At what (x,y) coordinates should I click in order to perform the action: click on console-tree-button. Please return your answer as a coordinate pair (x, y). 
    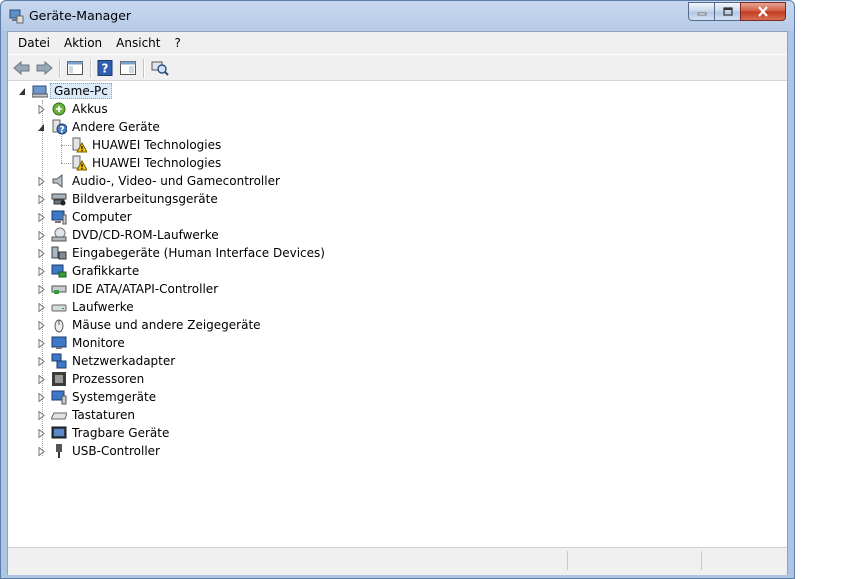
    Looking at the image, I should click on (75, 68).